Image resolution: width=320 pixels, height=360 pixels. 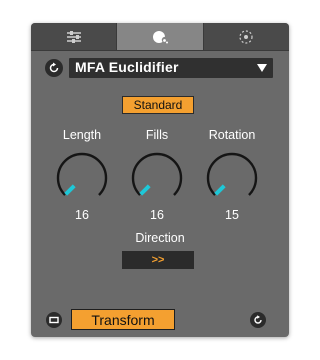 I want to click on device-refresh-button, so click(x=54, y=68).